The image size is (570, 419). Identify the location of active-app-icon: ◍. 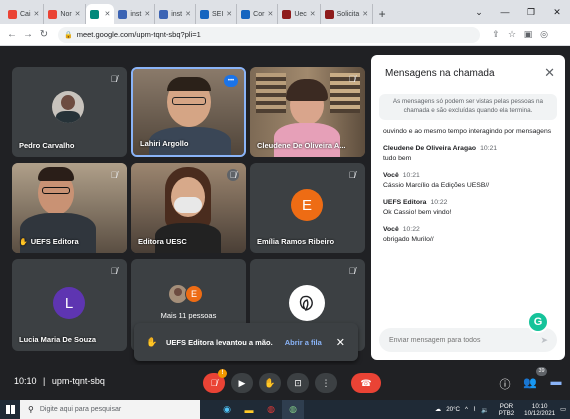
(293, 409).